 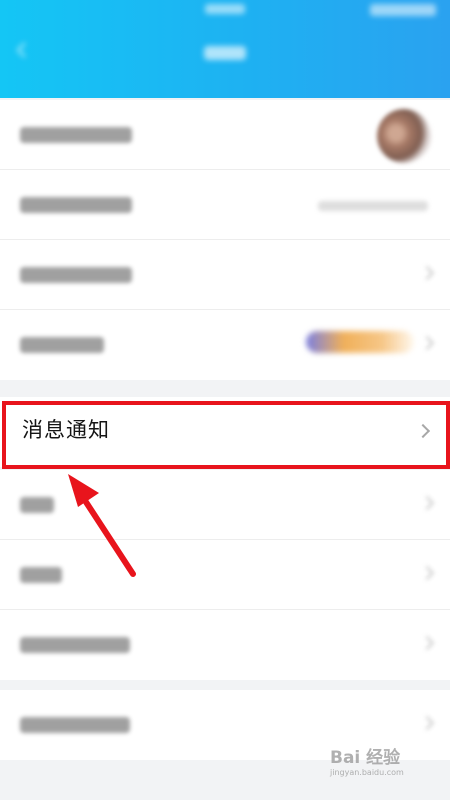 What do you see at coordinates (225, 53) in the screenshot?
I see `page-title` at bounding box center [225, 53].